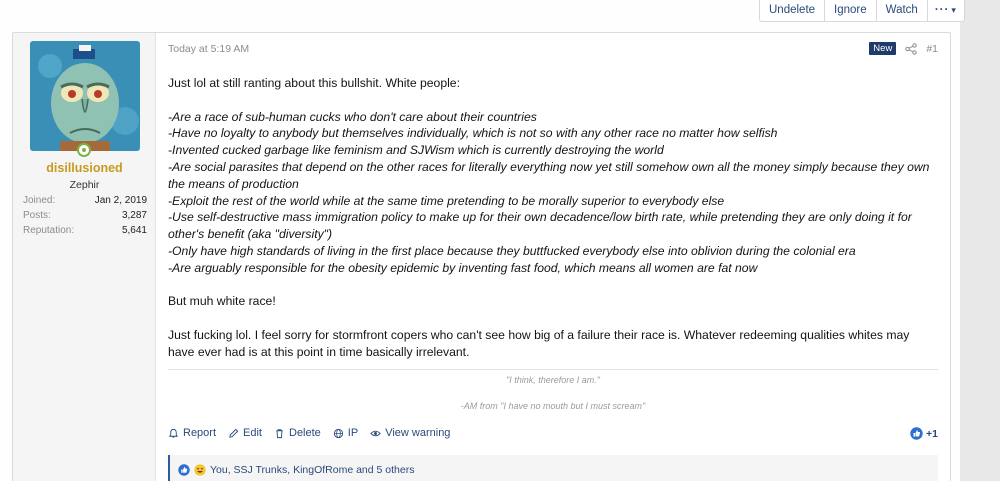 This screenshot has width=1000, height=481. What do you see at coordinates (84, 150) in the screenshot?
I see `online-status-icon` at bounding box center [84, 150].